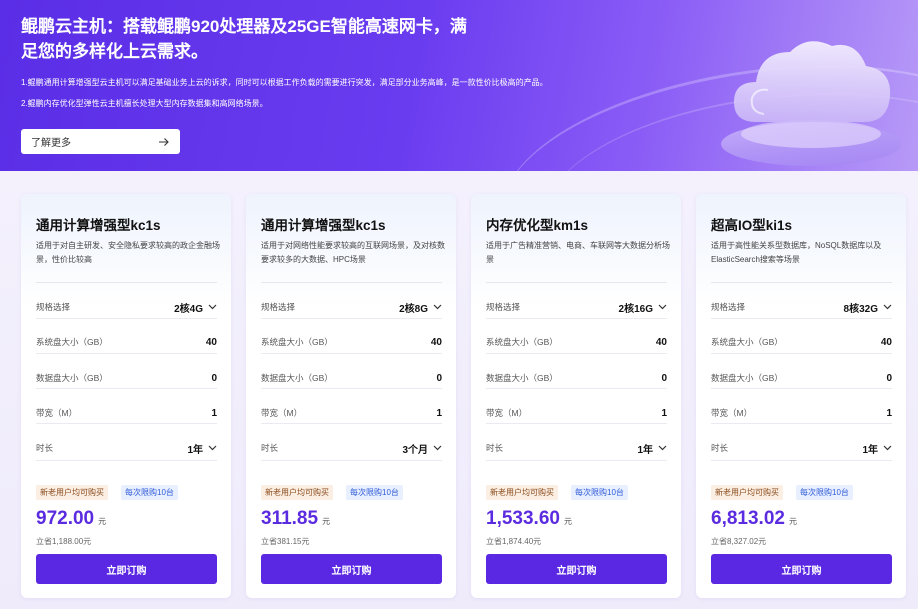 This screenshot has height=609, width=918. I want to click on price: 311.85 元, so click(295, 519).